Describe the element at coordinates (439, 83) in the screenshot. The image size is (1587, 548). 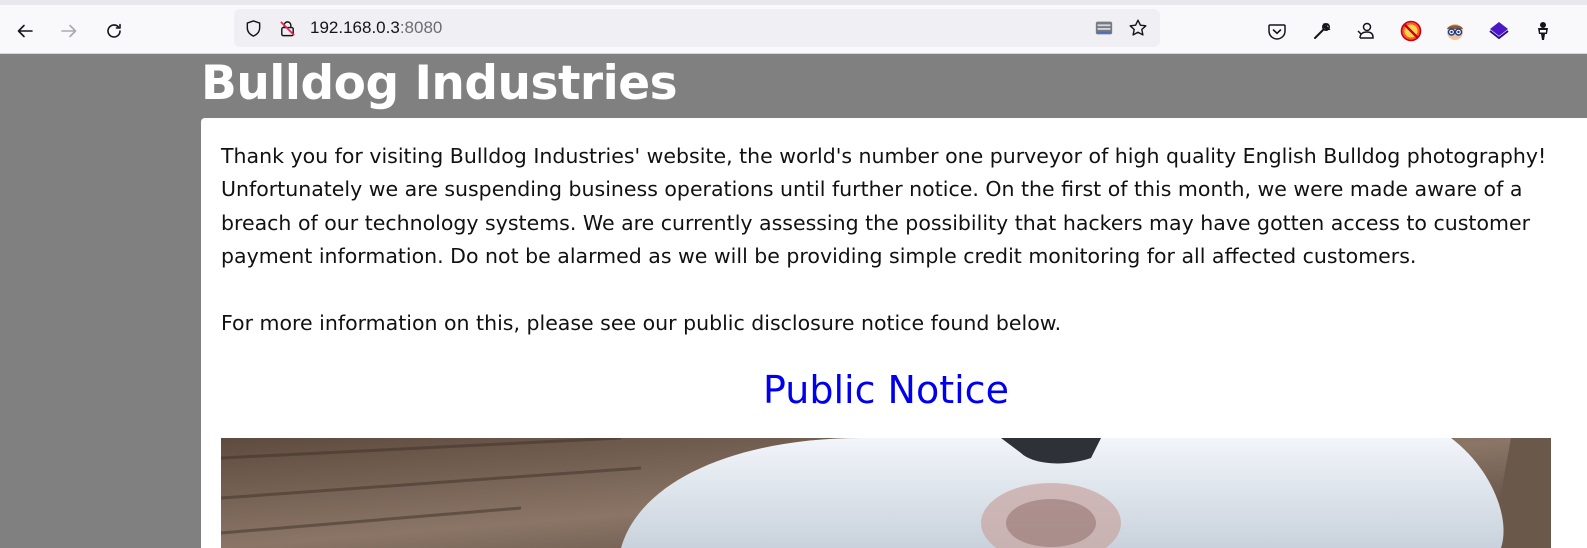
I see `site-title: Bulldog Industries` at that location.